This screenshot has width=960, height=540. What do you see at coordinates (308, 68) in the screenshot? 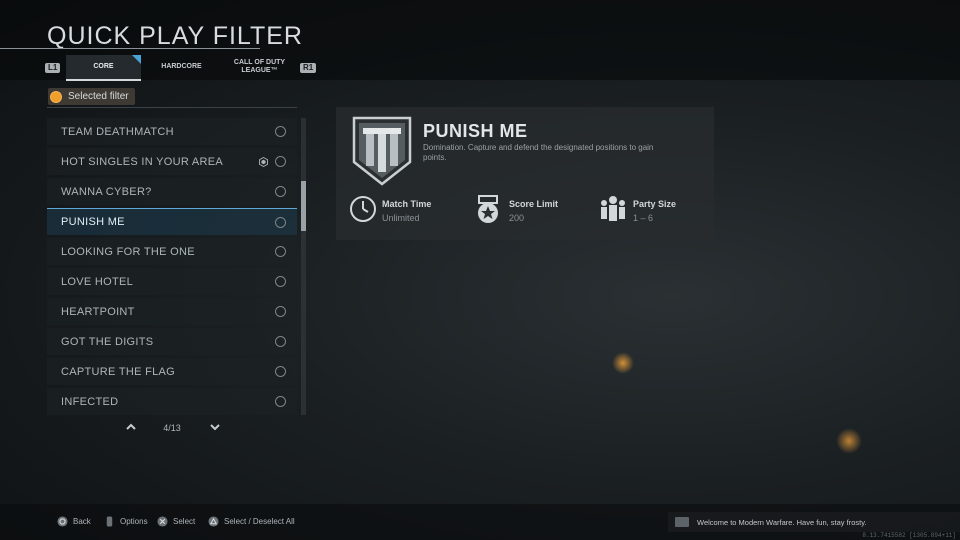
I see `r1-hint: R1` at bounding box center [308, 68].